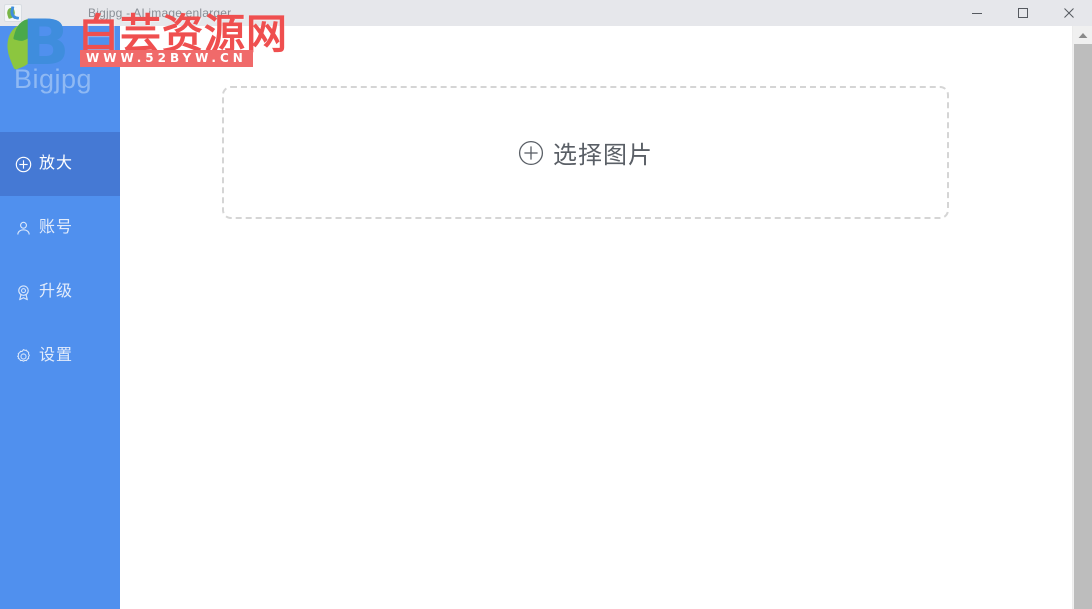 The image size is (1092, 609). I want to click on scroll-up-button, so click(1082, 35).